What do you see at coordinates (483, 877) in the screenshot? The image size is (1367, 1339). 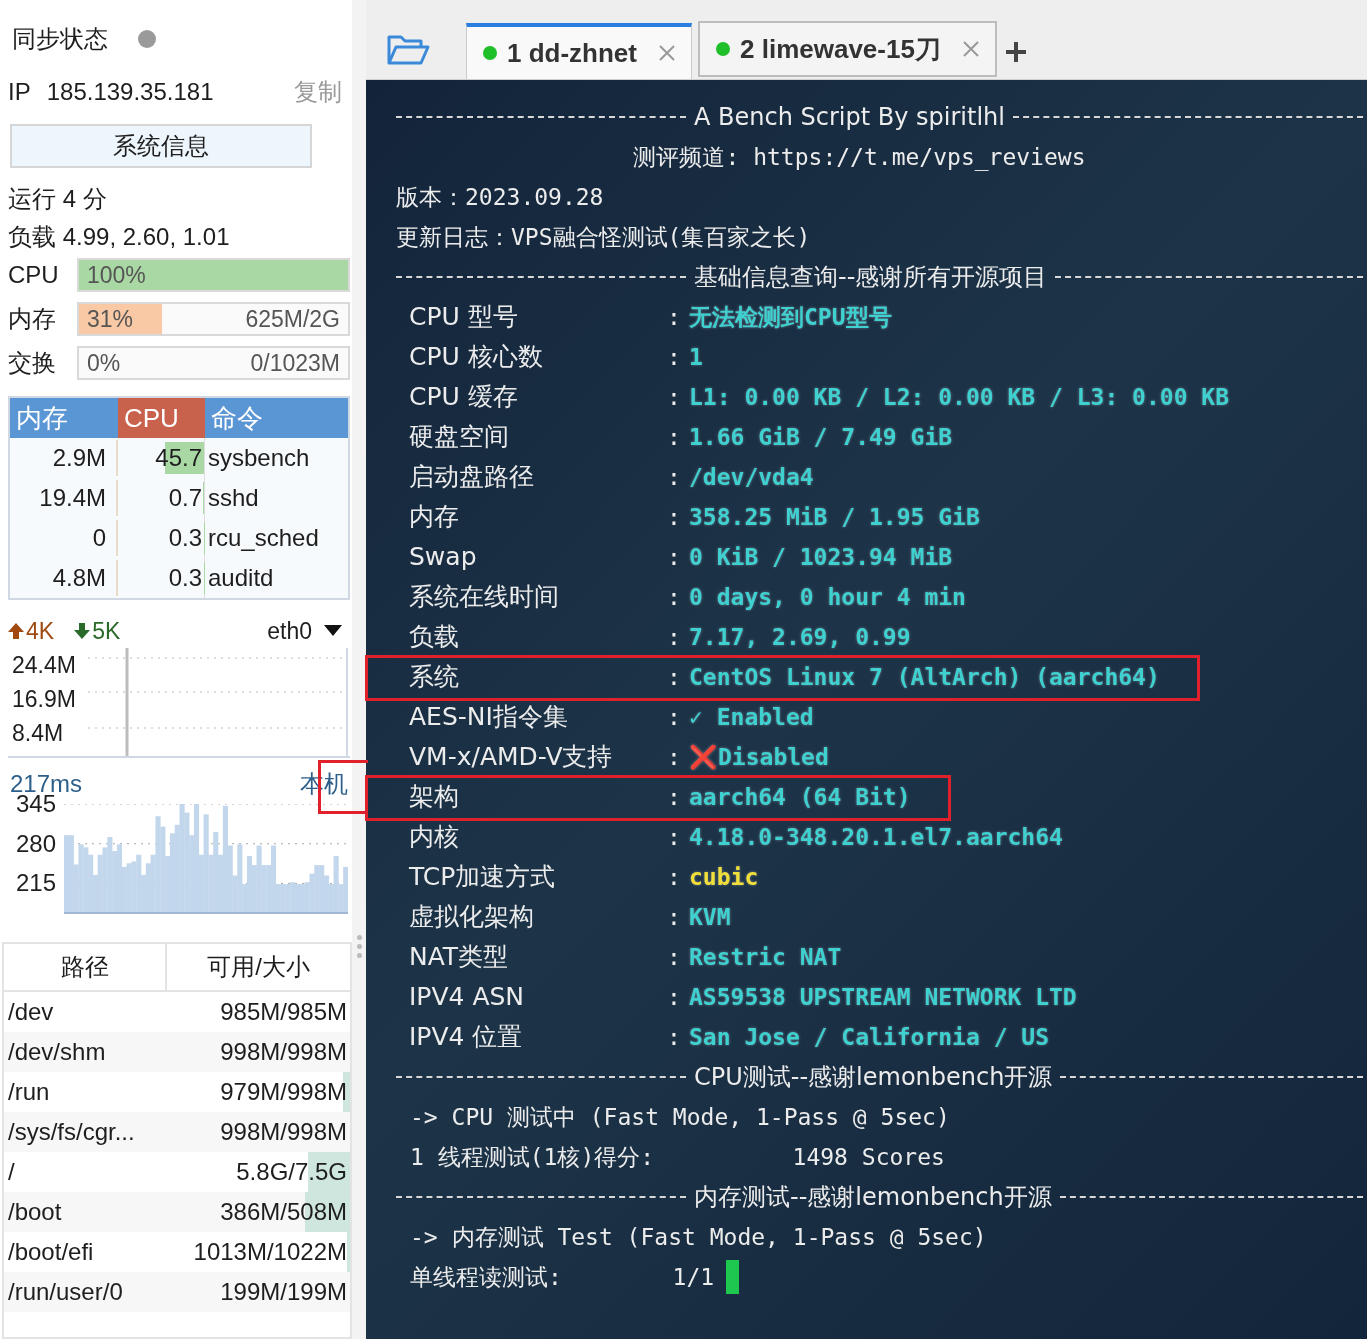 I see `field-label: TCP加速方式` at bounding box center [483, 877].